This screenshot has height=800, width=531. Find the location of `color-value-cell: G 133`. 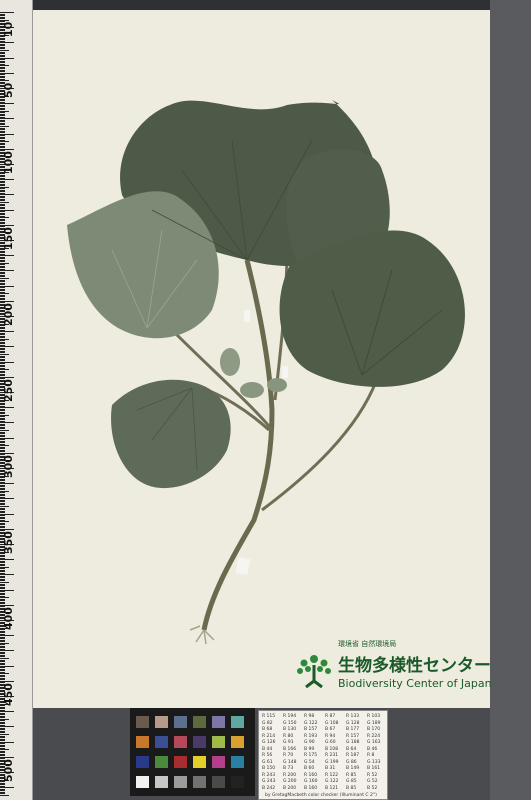

color-value-cell: G 133 is located at coordinates (374, 762).